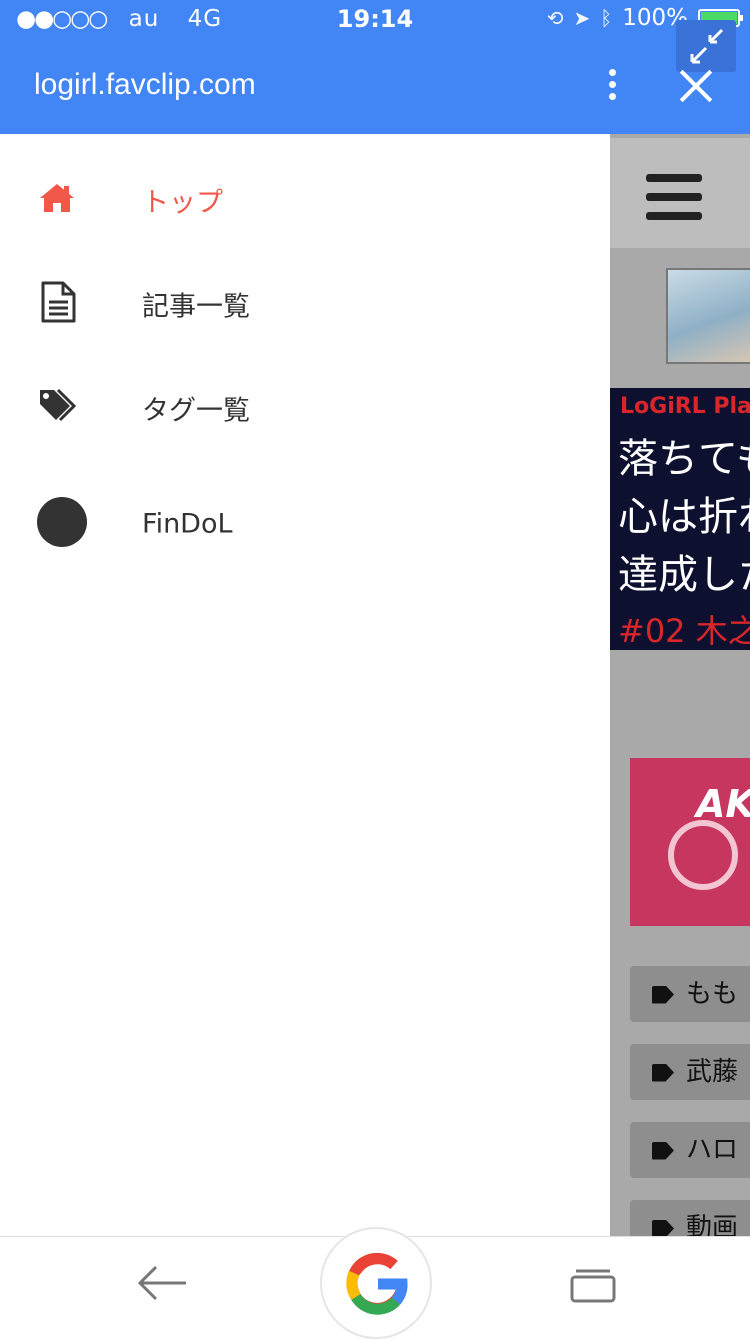 Image resolution: width=750 pixels, height=1339 pixels. I want to click on bluetooth-icon: ᛒ, so click(606, 18).